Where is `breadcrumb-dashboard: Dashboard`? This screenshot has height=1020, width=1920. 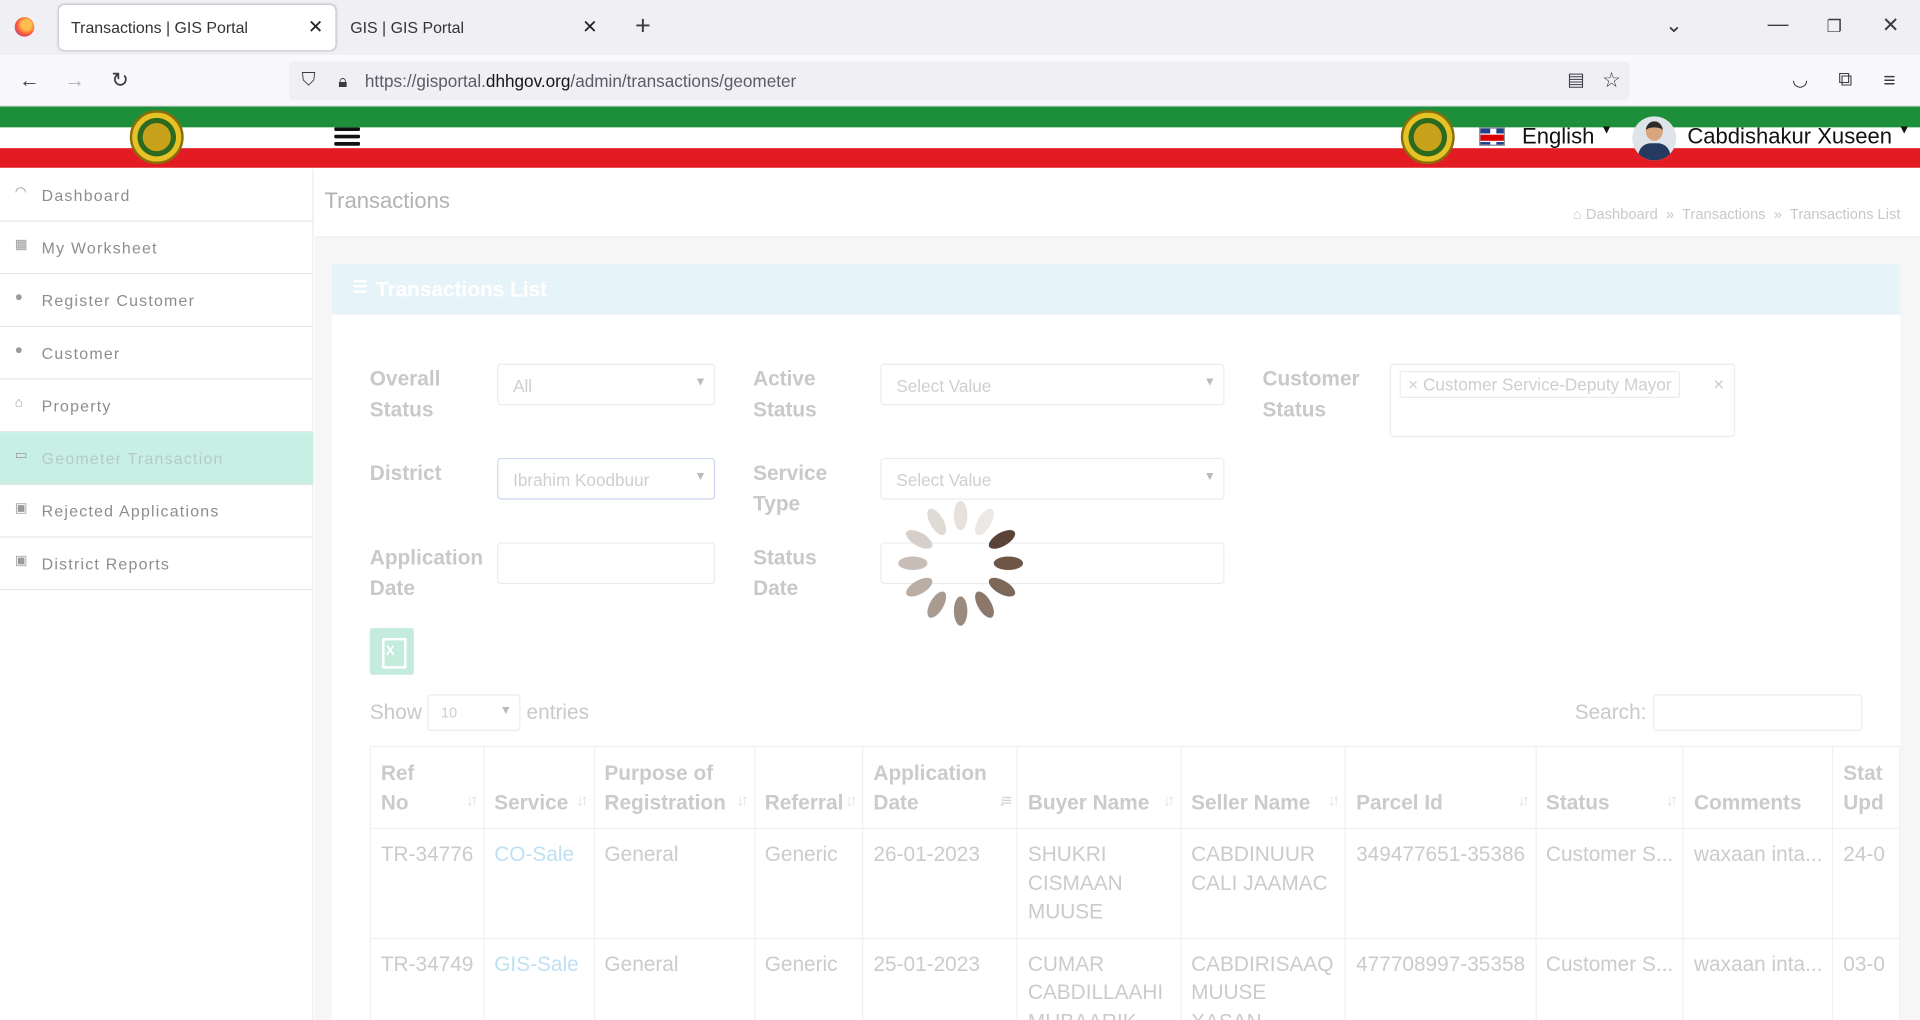
breadcrumb-dashboard: Dashboard is located at coordinates (1622, 214).